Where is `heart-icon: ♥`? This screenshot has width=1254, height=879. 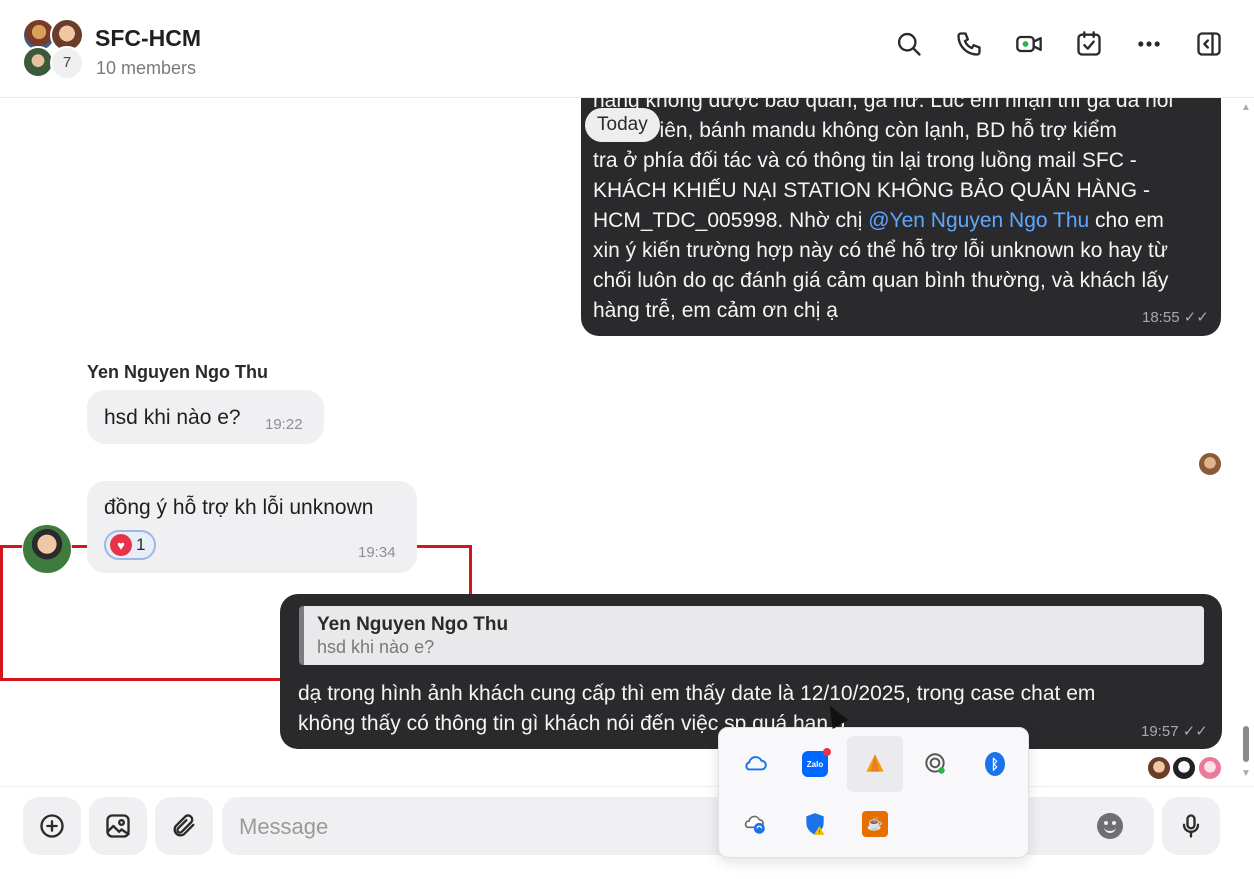 heart-icon: ♥ is located at coordinates (121, 545).